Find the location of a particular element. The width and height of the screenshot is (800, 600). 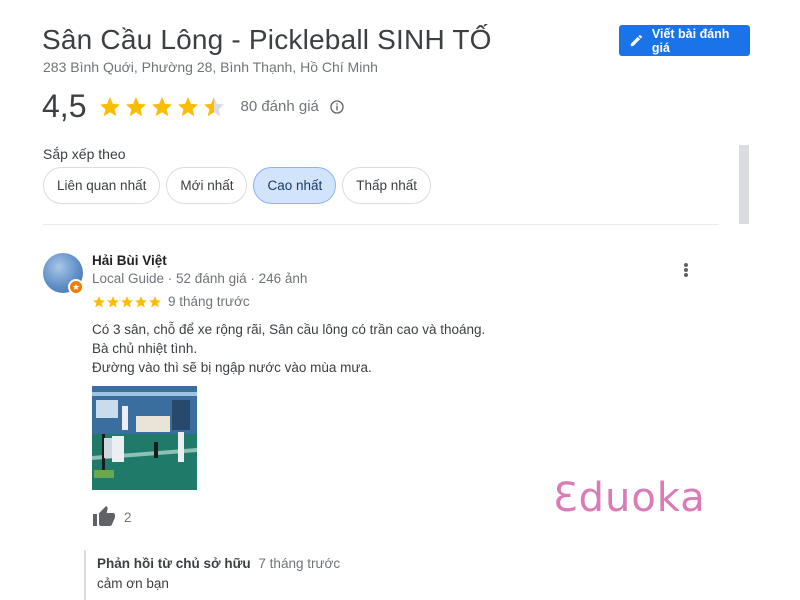

thumbs-up-icon is located at coordinates (104, 516).